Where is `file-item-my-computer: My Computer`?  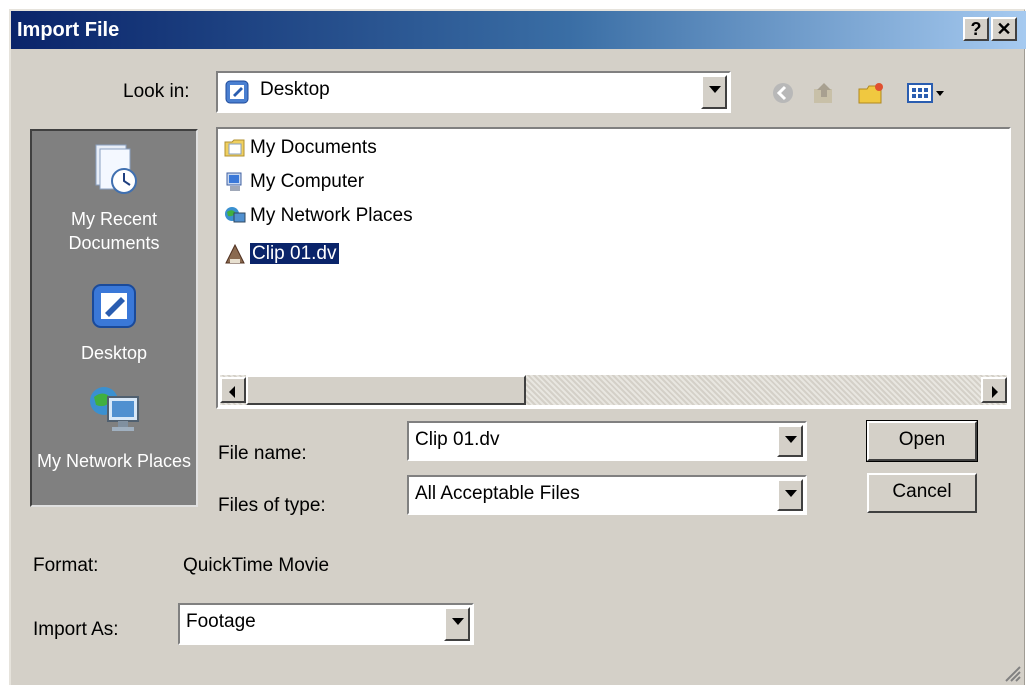 file-item-my-computer: My Computer is located at coordinates (294, 186).